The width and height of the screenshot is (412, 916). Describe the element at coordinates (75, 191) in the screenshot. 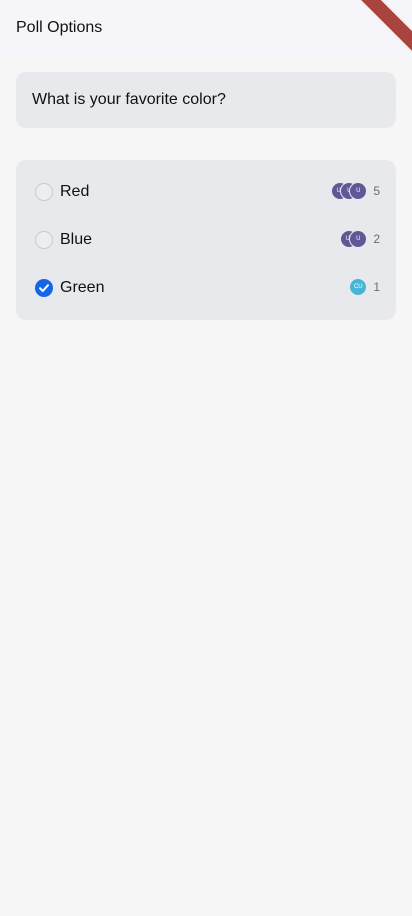

I see `option-label: Red` at that location.